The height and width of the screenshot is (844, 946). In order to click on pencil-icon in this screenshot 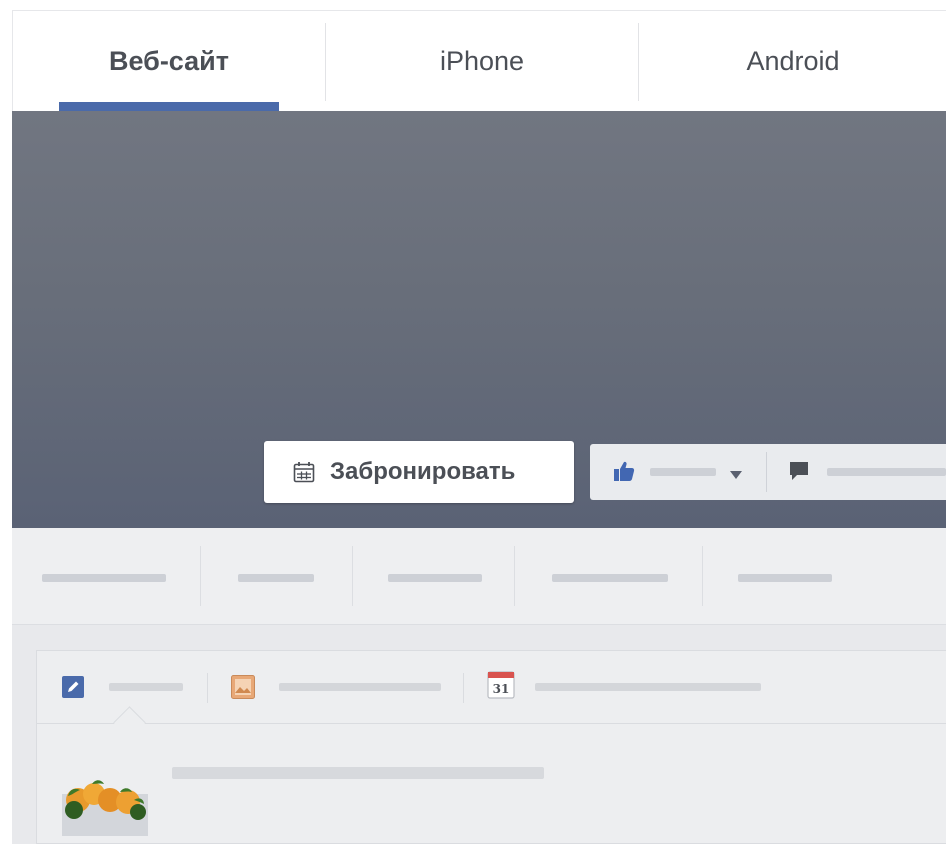, I will do `click(73, 689)`.